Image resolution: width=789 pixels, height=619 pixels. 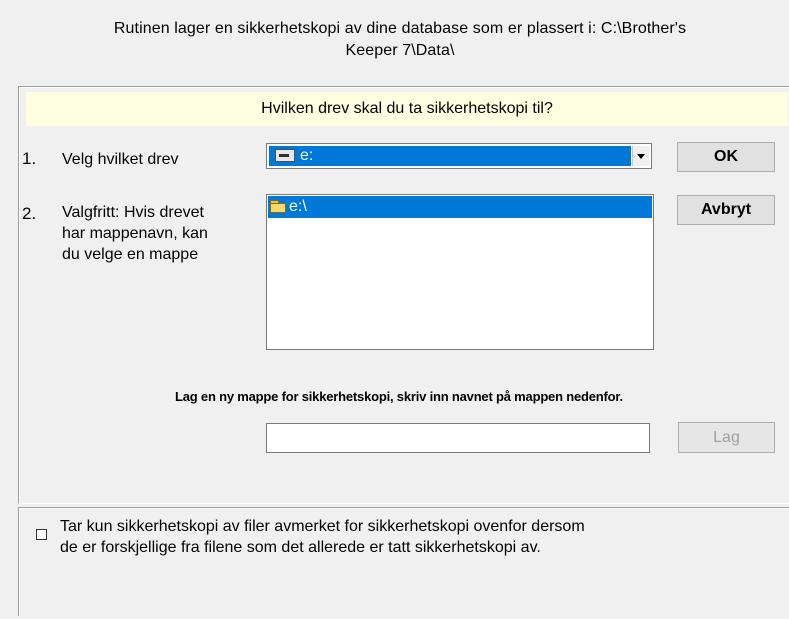 What do you see at coordinates (450, 156) in the screenshot?
I see `drive-select-value: e:` at bounding box center [450, 156].